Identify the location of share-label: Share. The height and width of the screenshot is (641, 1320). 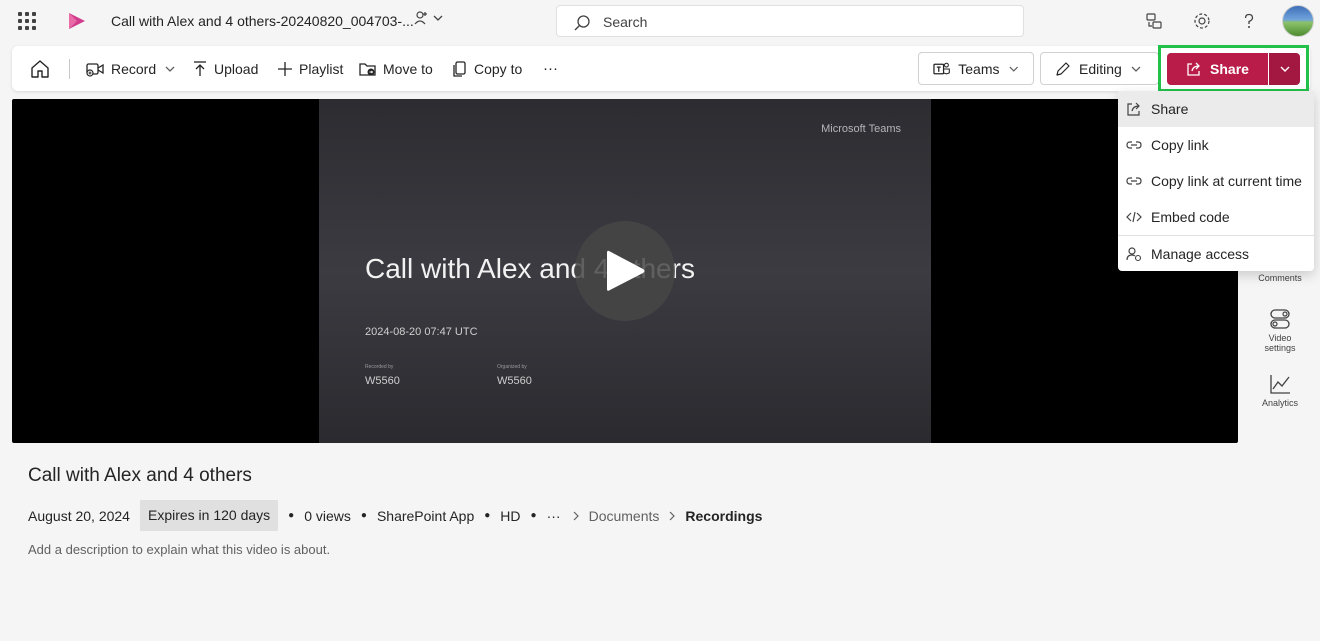
(1229, 69).